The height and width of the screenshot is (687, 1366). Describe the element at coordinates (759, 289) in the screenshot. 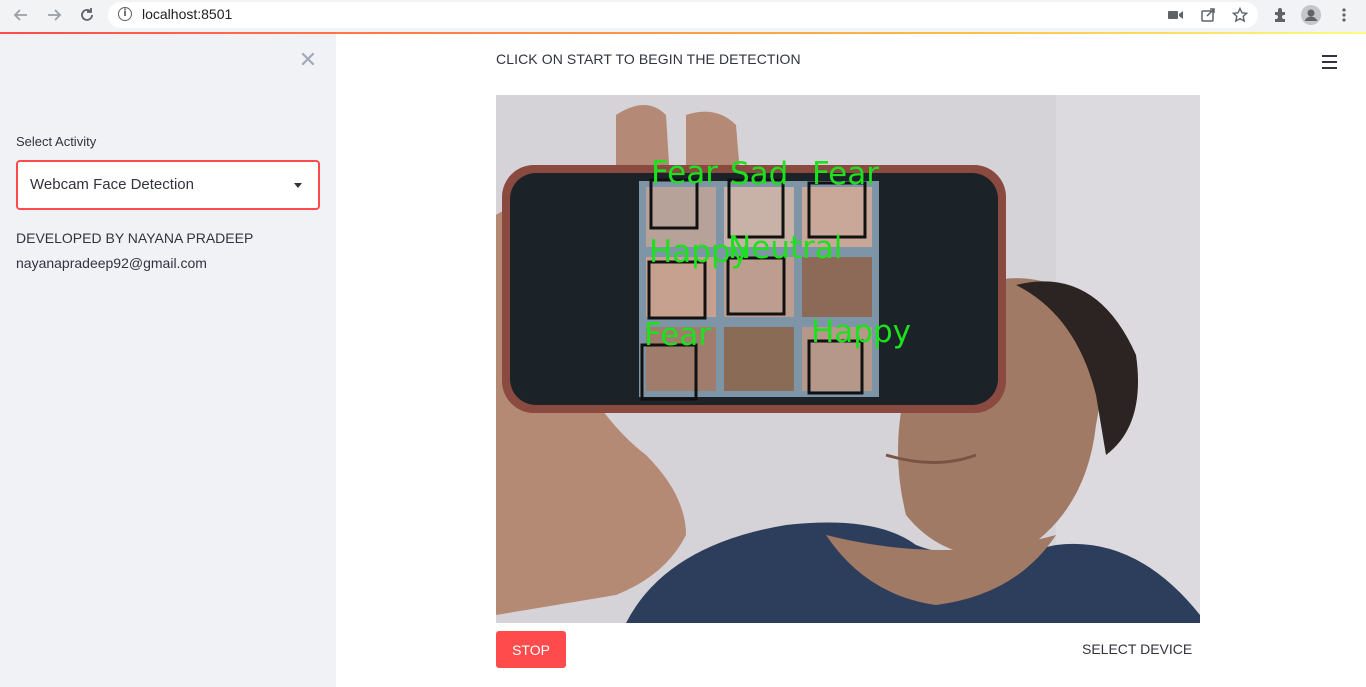

I see `face-thumbnails` at that location.